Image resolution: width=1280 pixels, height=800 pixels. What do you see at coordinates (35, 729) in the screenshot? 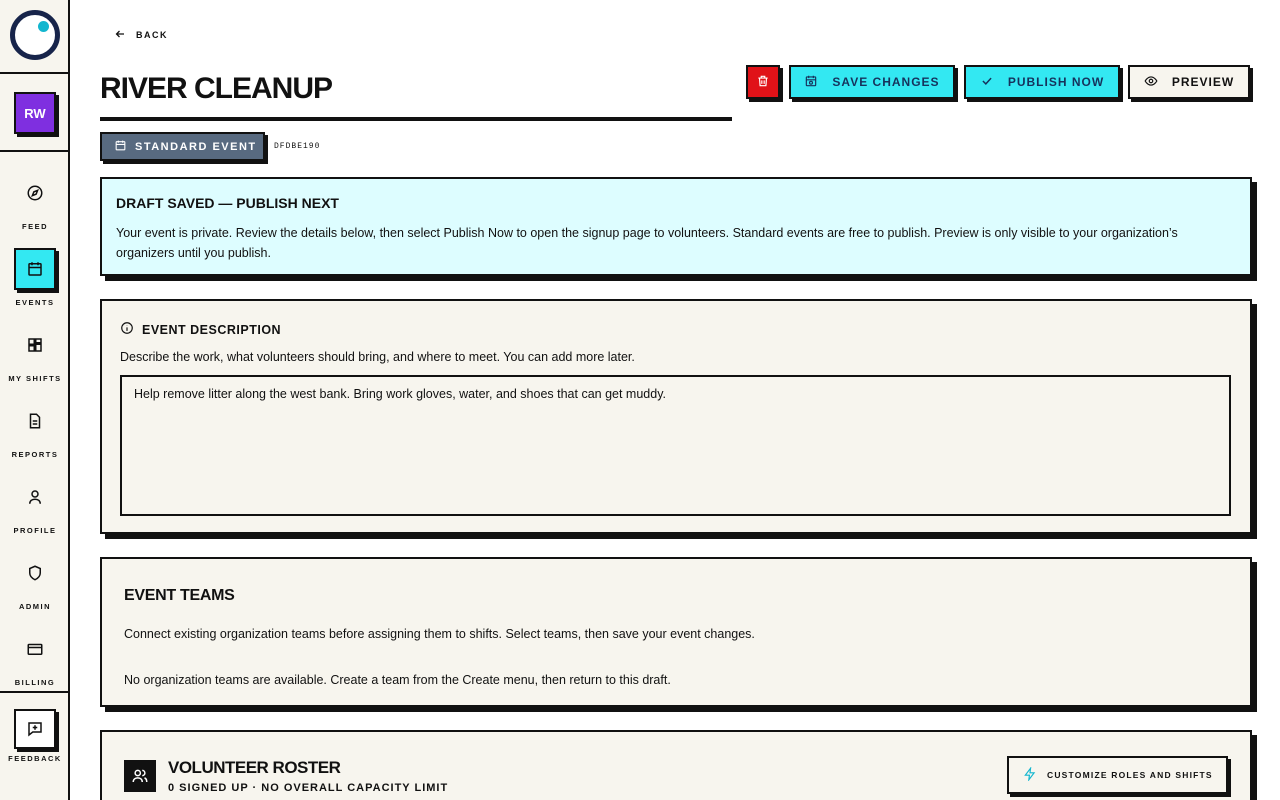
I see `feedback-icon` at bounding box center [35, 729].